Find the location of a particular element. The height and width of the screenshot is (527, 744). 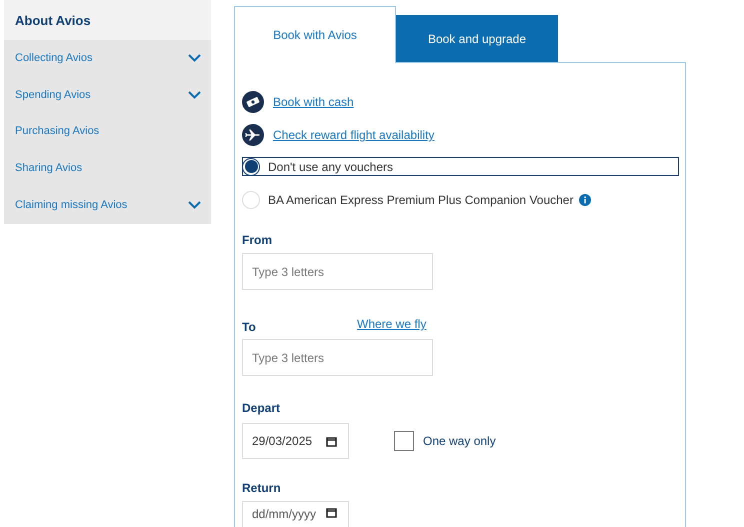

radio-label: Don't use any vouchers is located at coordinates (331, 167).